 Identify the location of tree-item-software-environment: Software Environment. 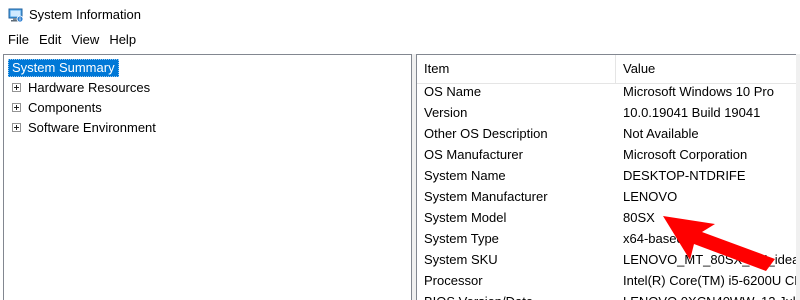
(82, 128).